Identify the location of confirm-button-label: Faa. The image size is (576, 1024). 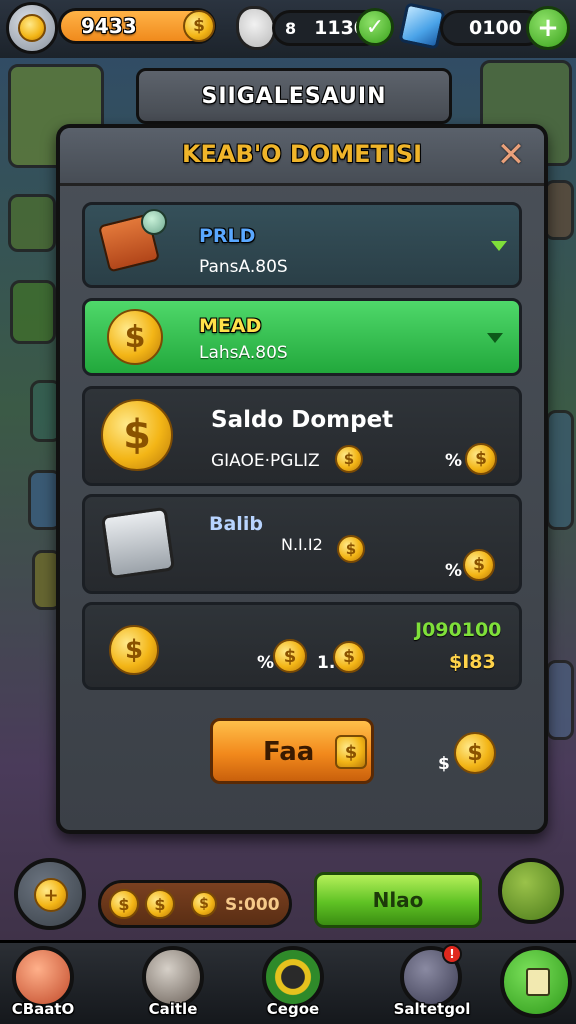
(289, 752).